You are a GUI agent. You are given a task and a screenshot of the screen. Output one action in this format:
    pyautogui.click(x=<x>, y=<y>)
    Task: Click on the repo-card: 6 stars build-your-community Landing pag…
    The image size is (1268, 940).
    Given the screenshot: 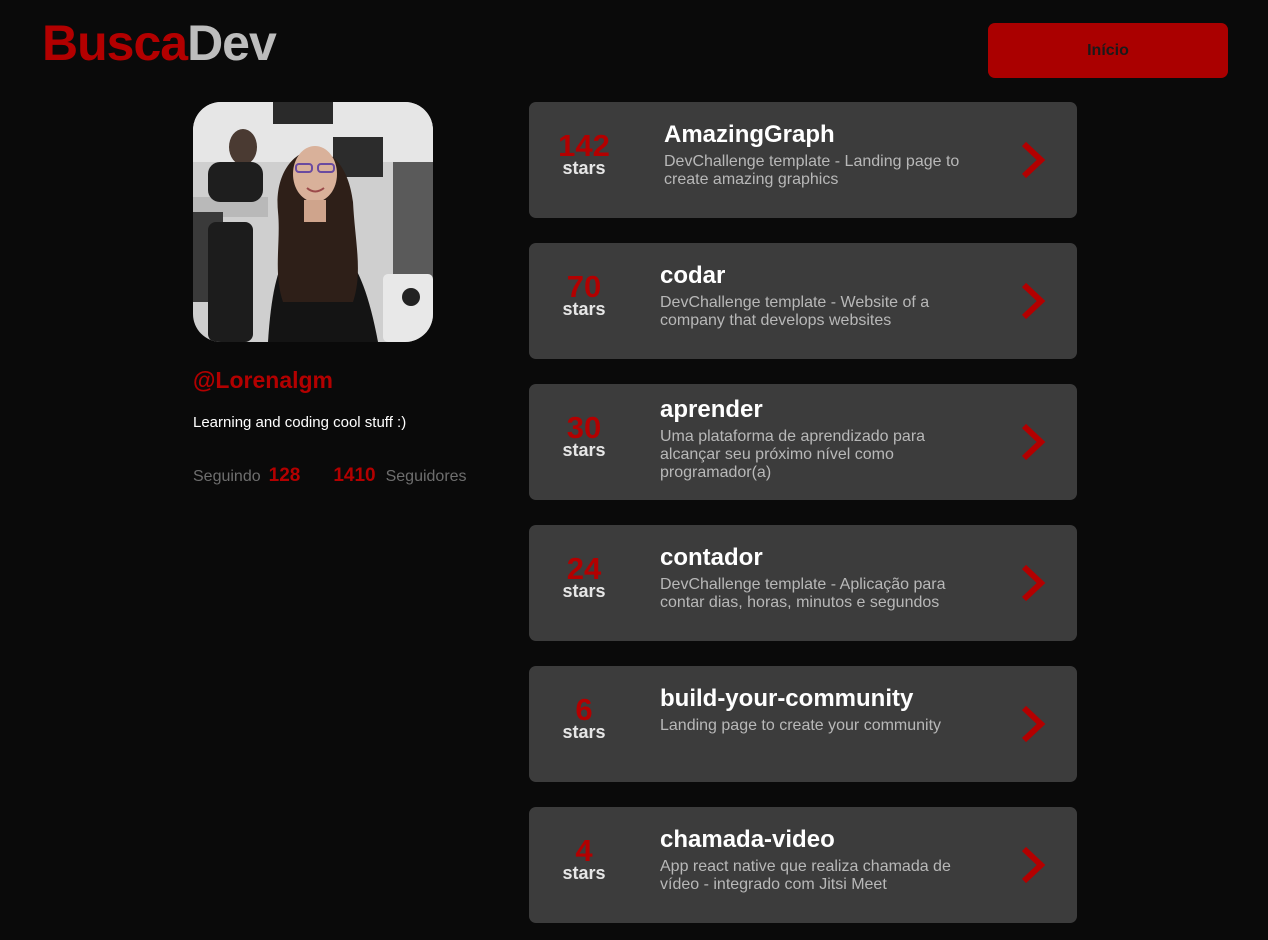 What is the action you would take?
    pyautogui.click(x=803, y=724)
    